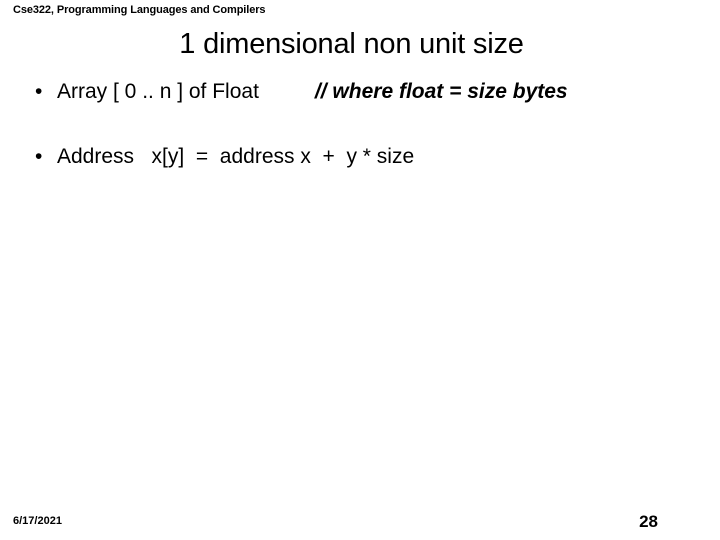 The image size is (720, 540). Describe the element at coordinates (648, 521) in the screenshot. I see `footer-page-number: 28` at that location.